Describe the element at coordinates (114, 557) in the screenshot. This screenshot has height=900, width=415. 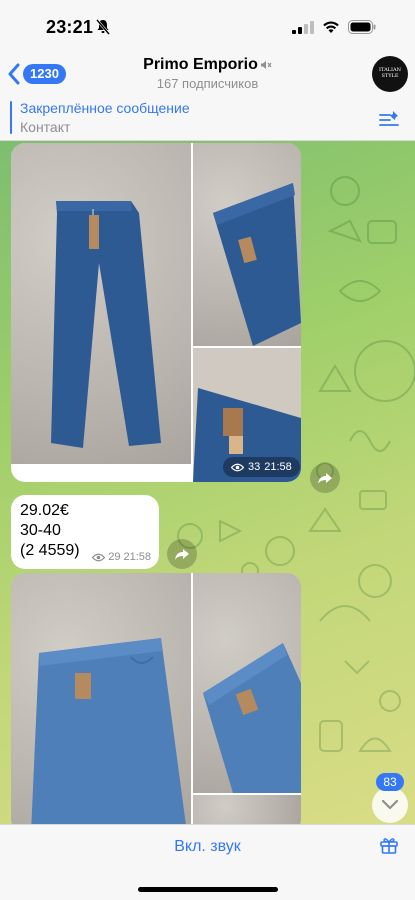
I see `message-views: 29` at that location.